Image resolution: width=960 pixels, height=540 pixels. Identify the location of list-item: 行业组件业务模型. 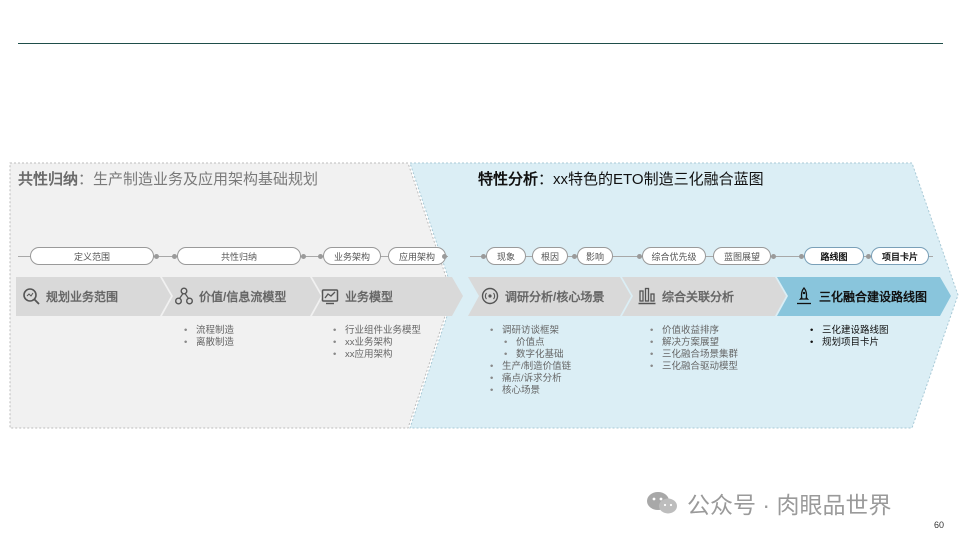
(376, 331).